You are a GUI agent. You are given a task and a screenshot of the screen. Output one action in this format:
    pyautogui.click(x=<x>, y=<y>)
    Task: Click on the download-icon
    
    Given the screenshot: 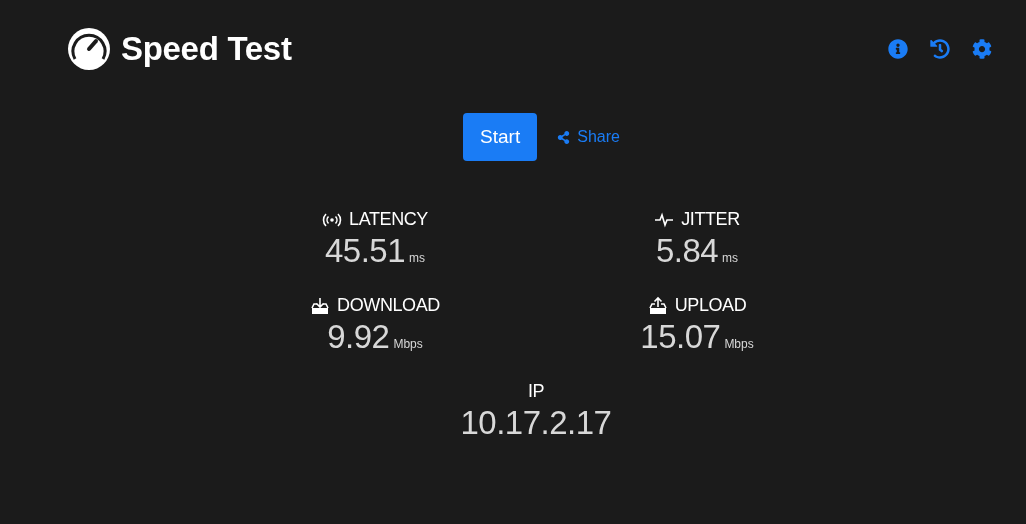 What is the action you would take?
    pyautogui.click(x=320, y=305)
    